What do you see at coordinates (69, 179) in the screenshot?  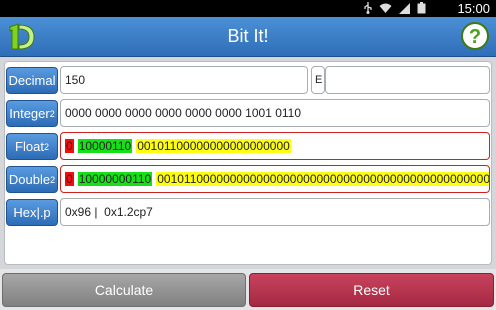 I see `double-sign-bit: 0` at bounding box center [69, 179].